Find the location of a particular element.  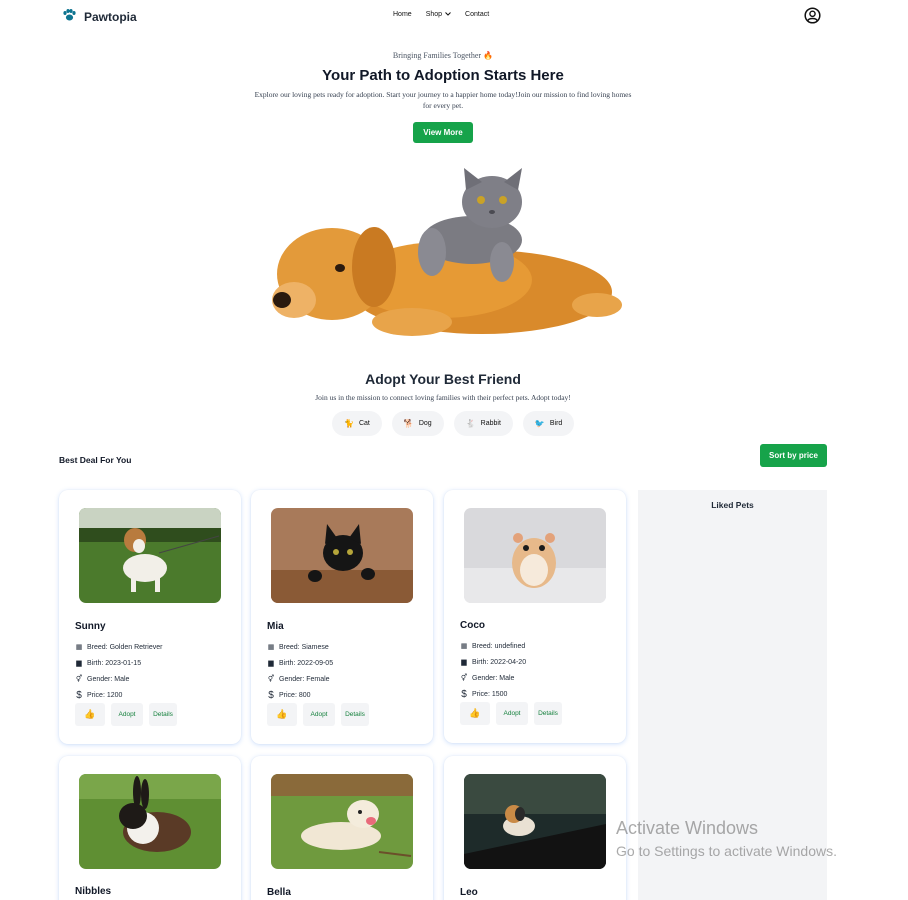

nav-links: Home Shop Contact is located at coordinates (441, 14).